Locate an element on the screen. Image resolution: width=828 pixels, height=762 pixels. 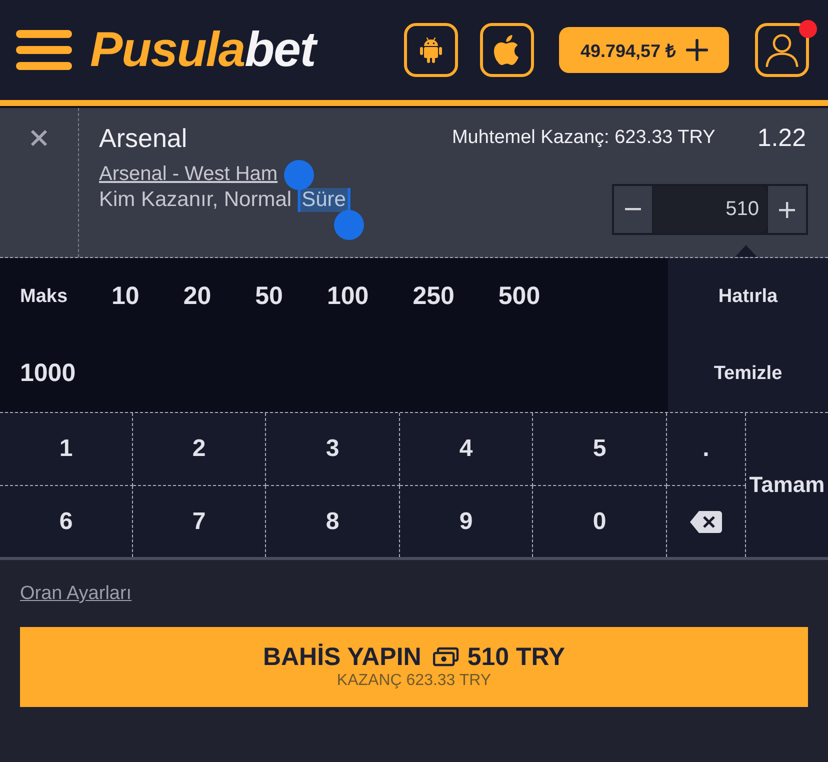
quick-stake-button: 10 is located at coordinates (126, 296).